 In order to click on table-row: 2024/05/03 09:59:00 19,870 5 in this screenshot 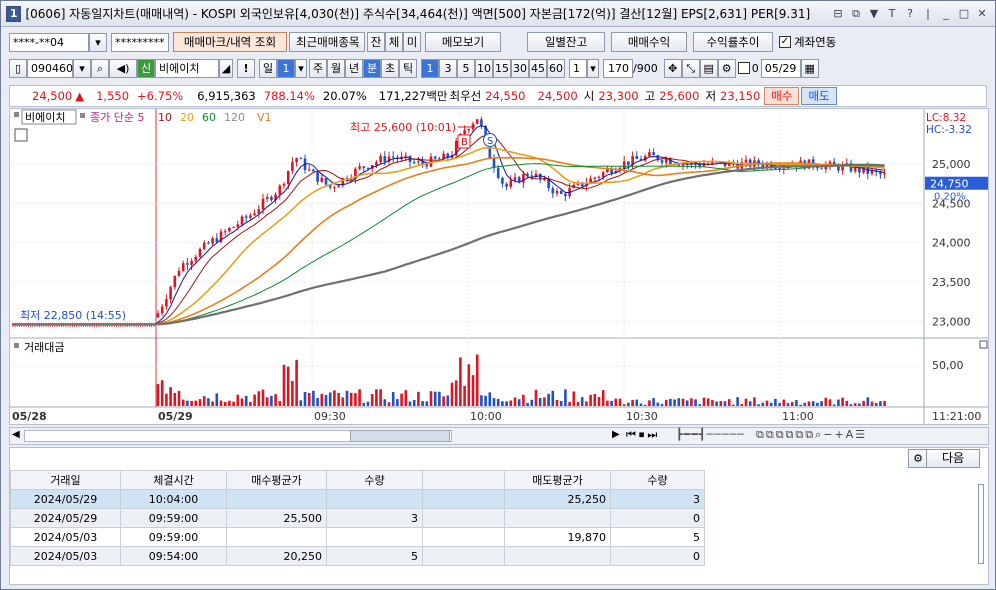, I will do `click(357, 537)`.